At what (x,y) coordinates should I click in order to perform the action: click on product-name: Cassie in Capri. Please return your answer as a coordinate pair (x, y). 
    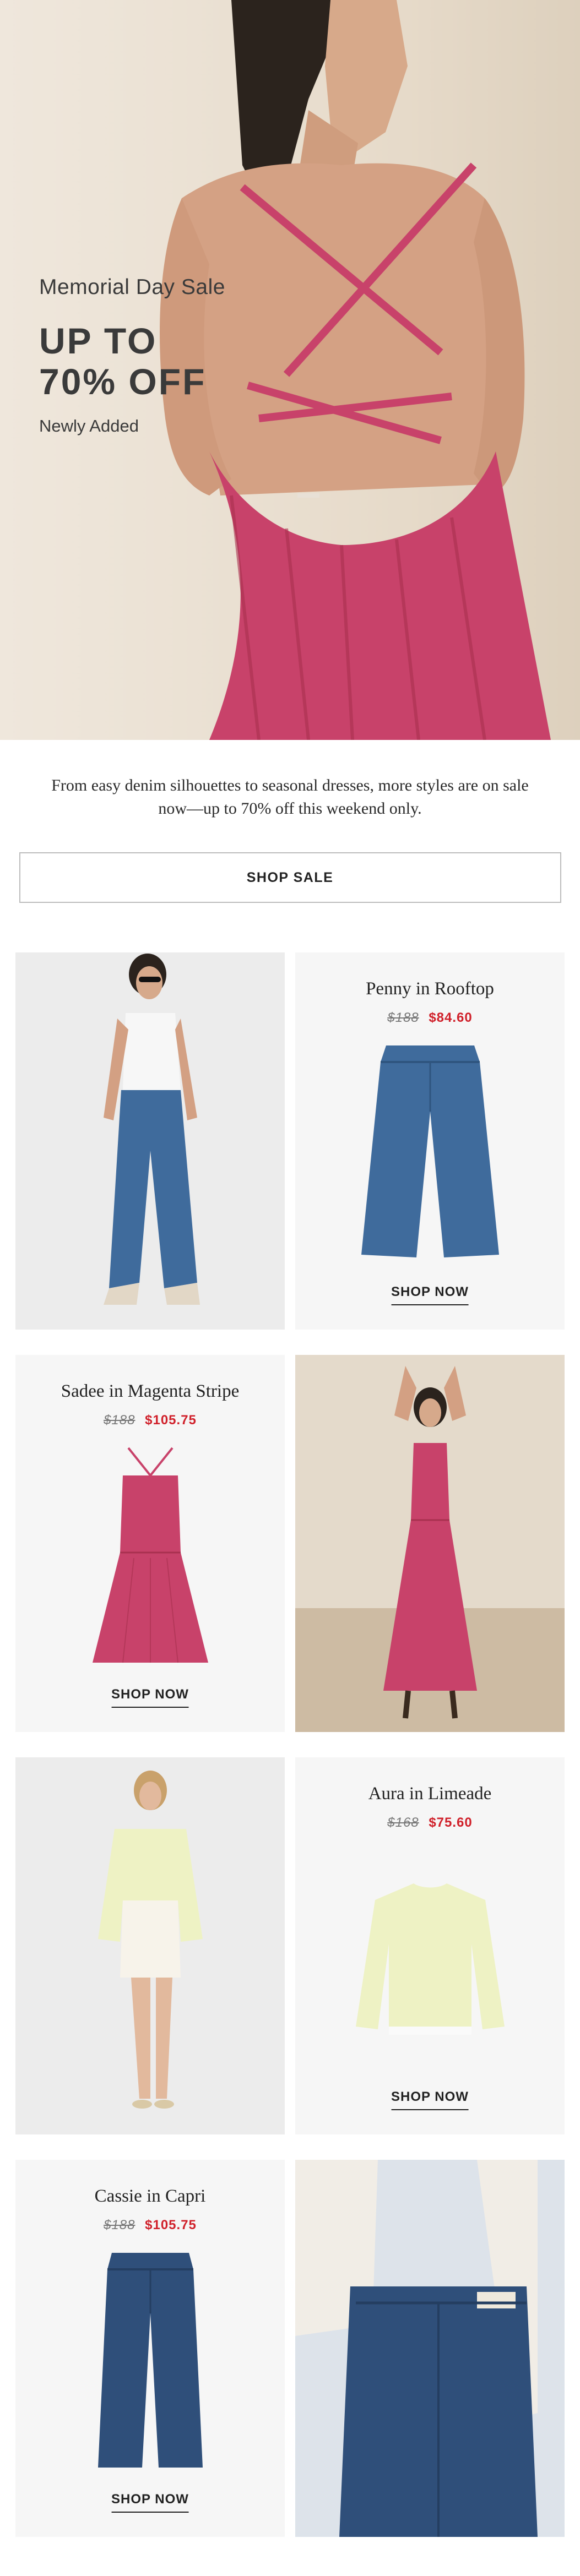
    Looking at the image, I should click on (151, 2196).